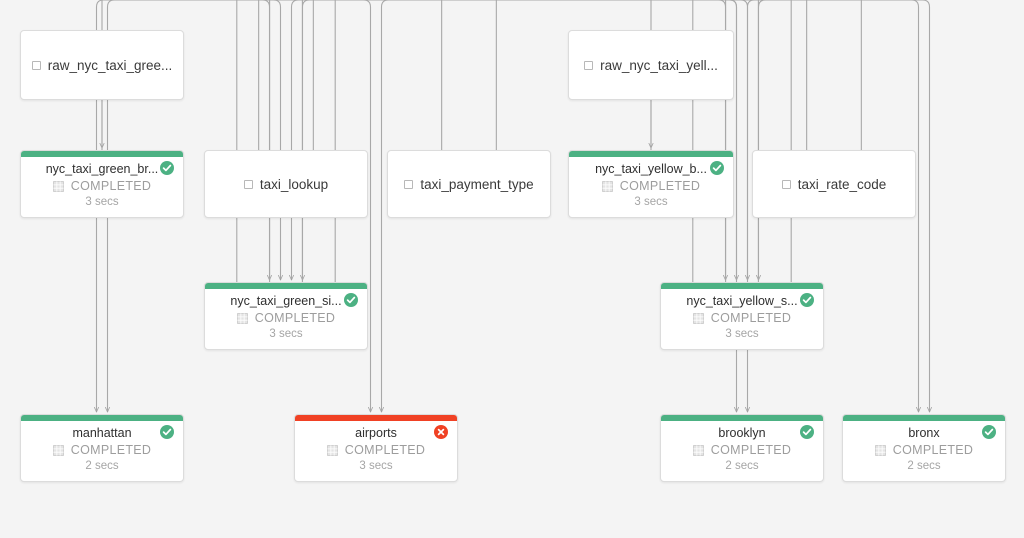 The image size is (1024, 538). Describe the element at coordinates (367, 140) in the screenshot. I see `graph-edge-taxi_payment_type-to-nyc_taxi_green_si` at that location.